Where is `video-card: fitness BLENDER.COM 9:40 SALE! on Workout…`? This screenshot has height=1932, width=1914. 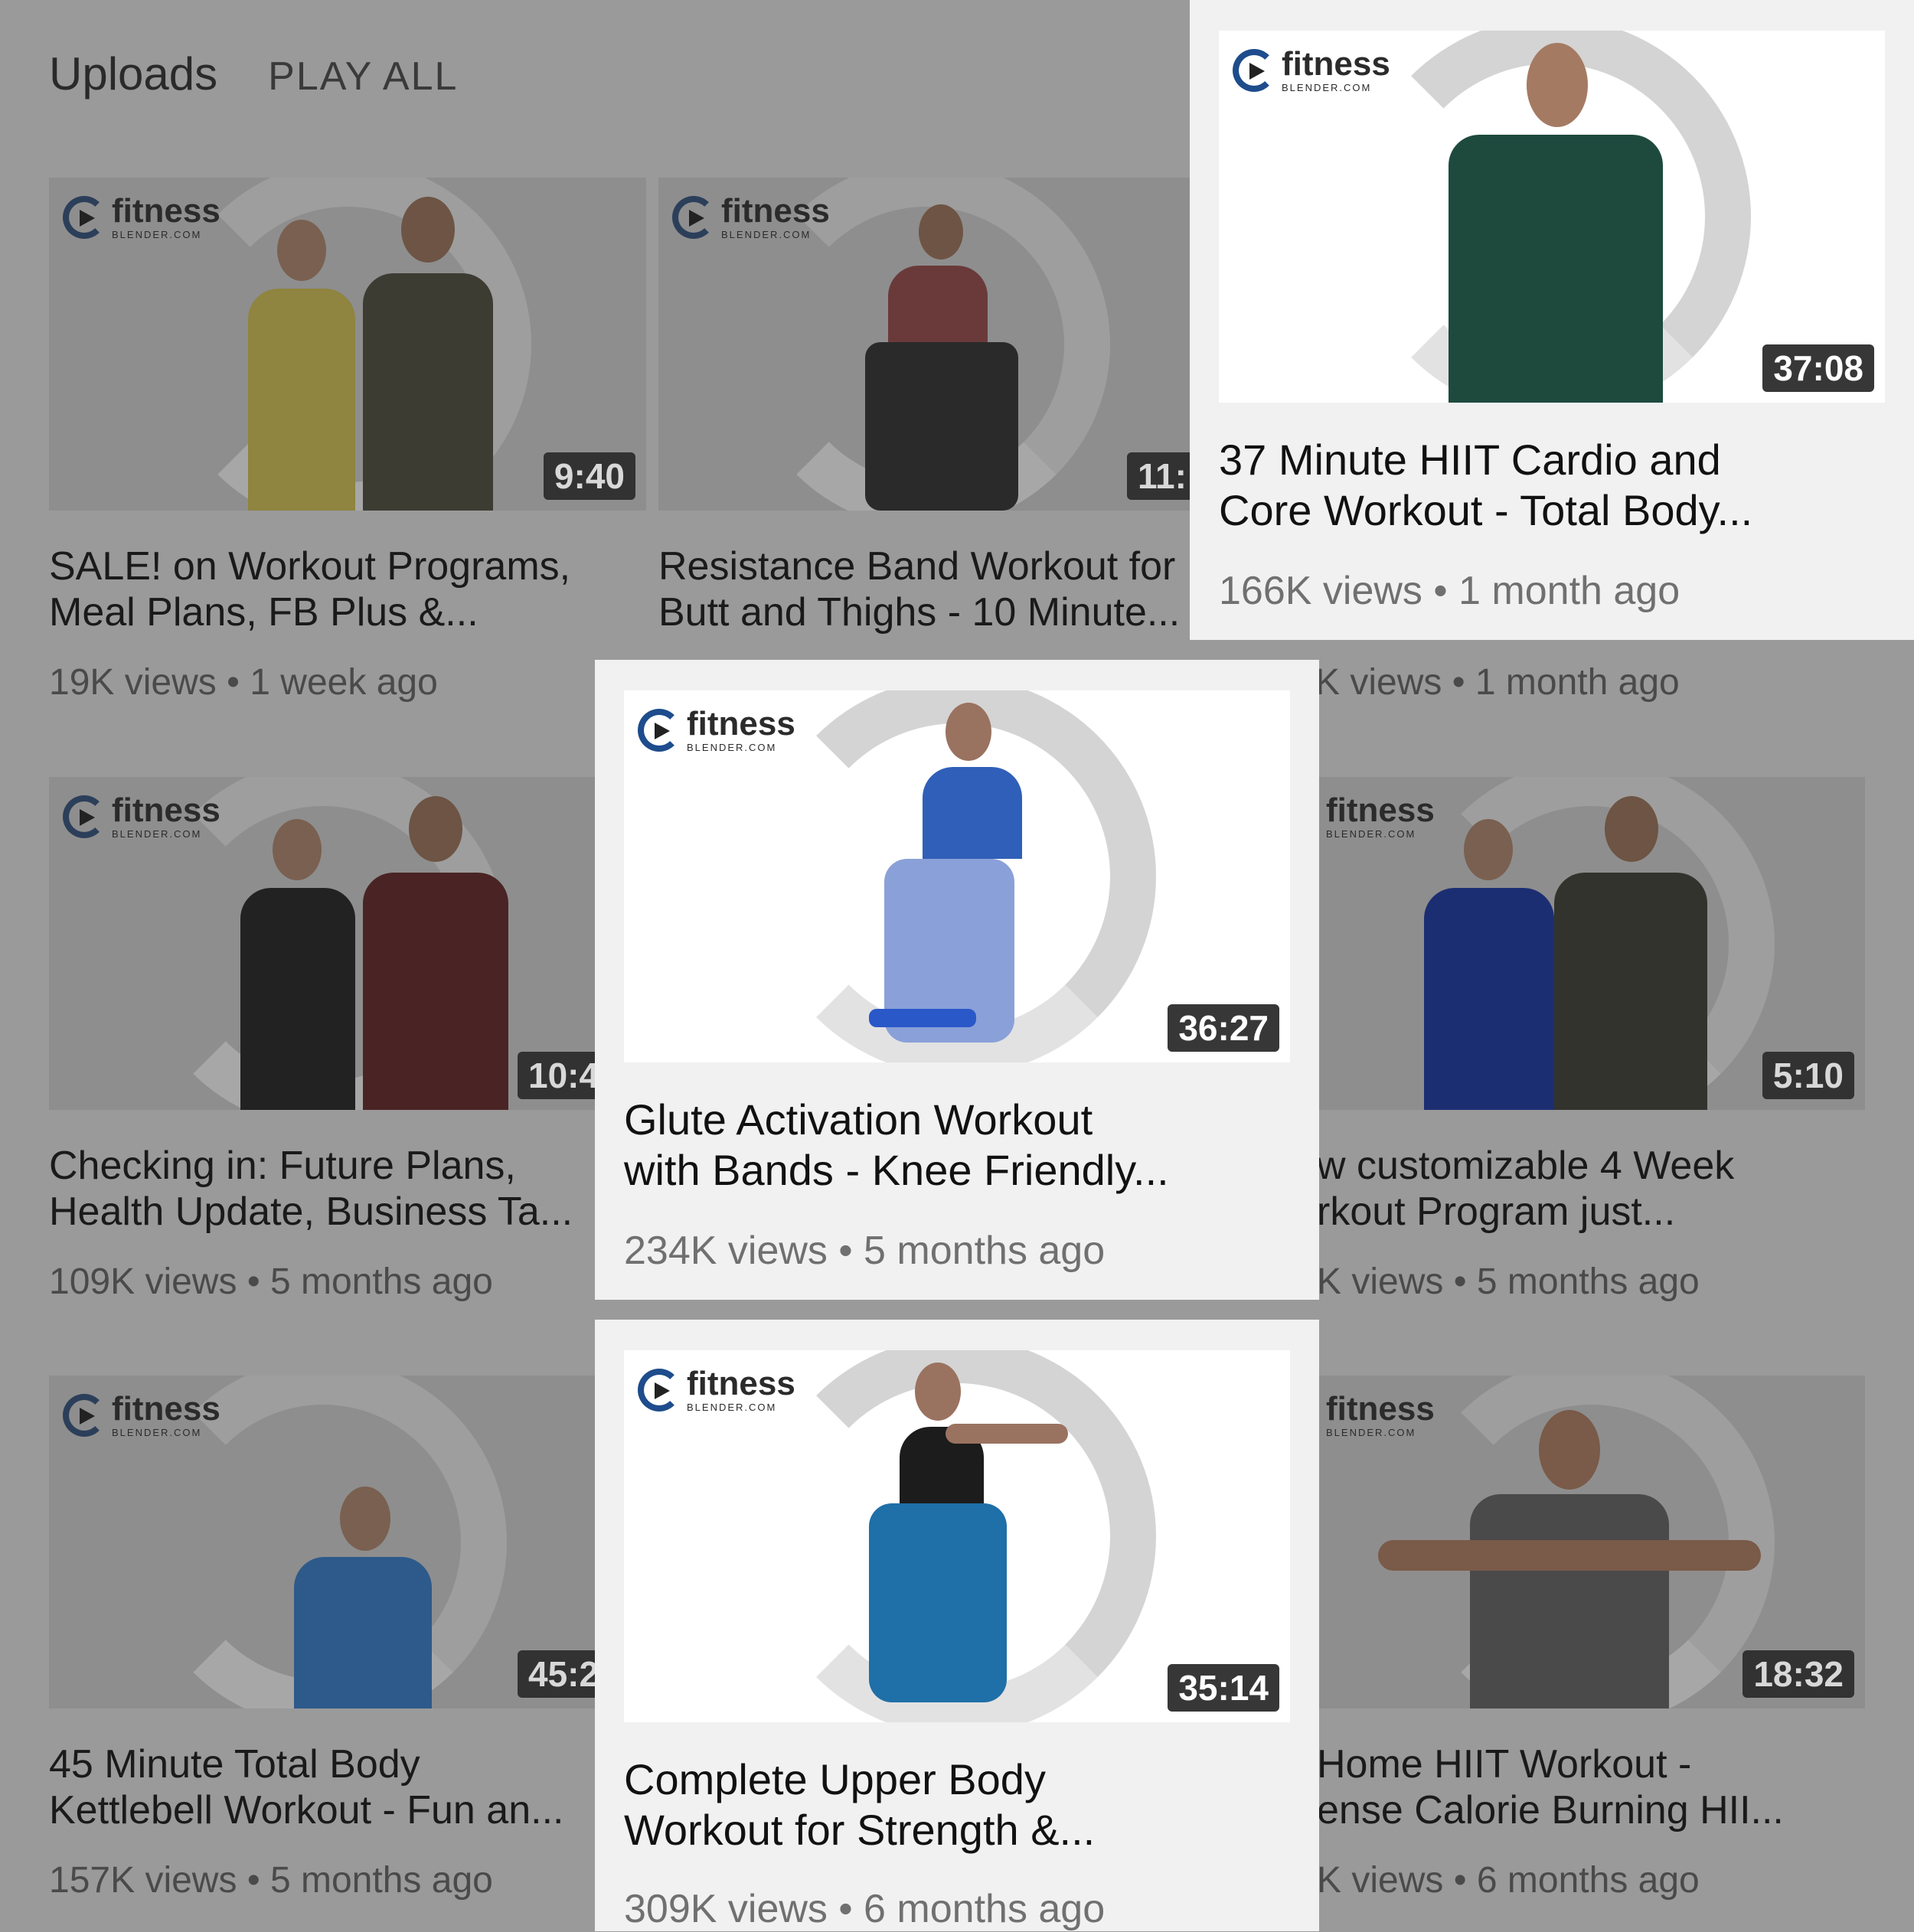
video-card: fitness BLENDER.COM 9:40 SALE! on Workout… is located at coordinates (347, 453).